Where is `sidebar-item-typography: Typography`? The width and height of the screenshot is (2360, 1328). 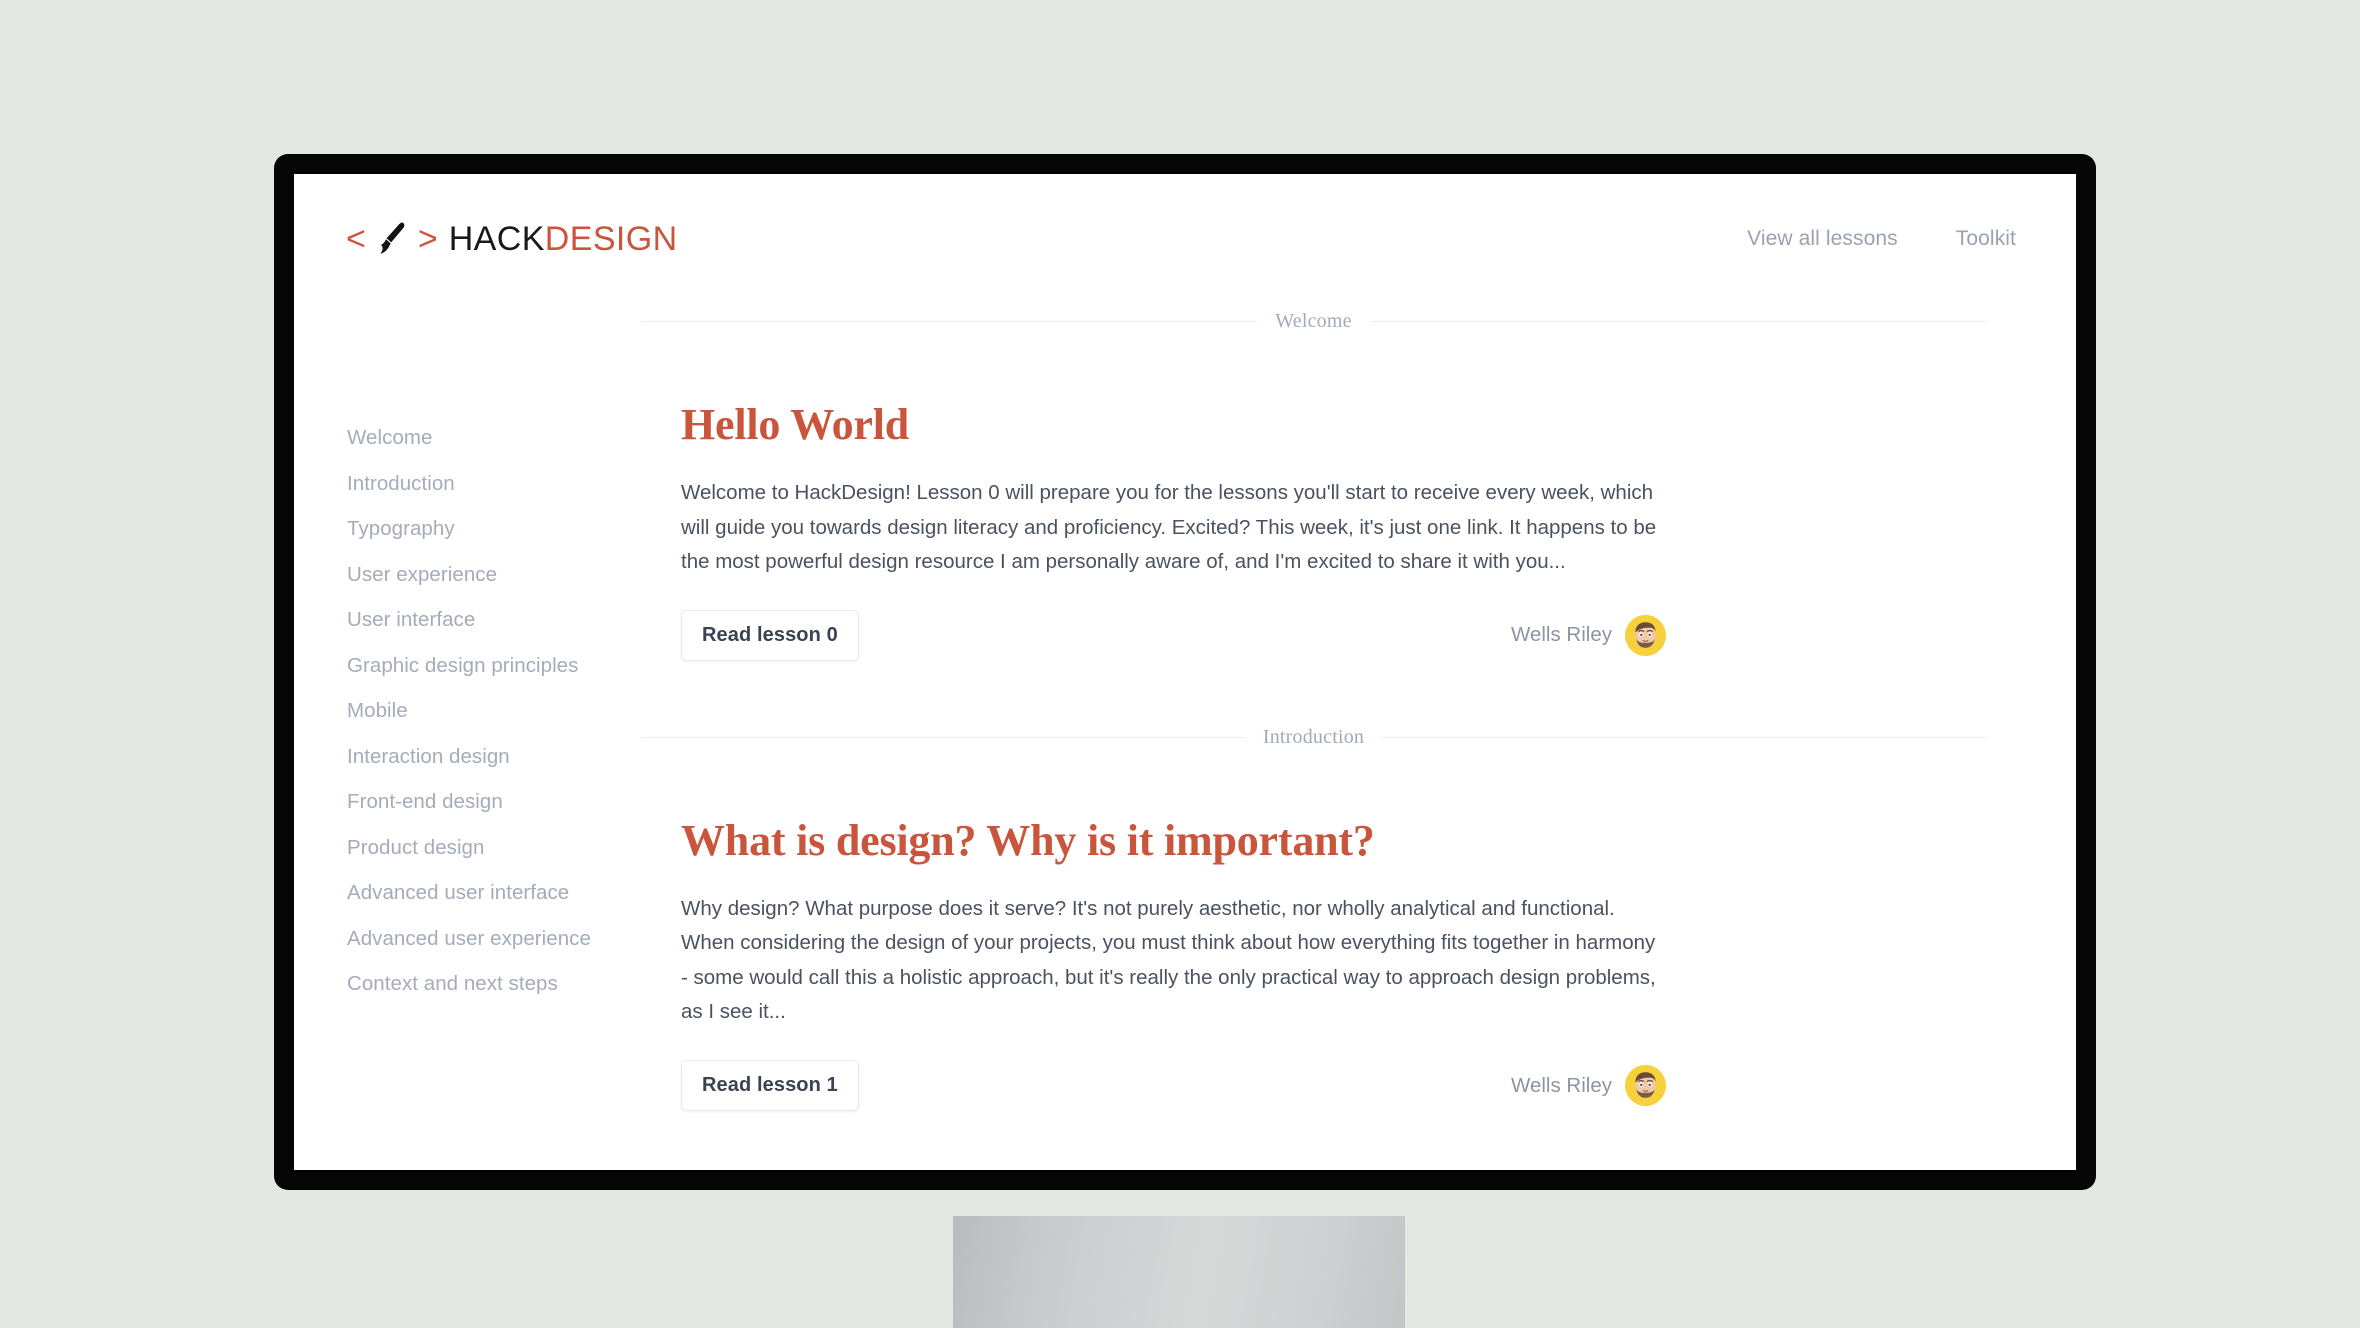
sidebar-item-typography: Typography is located at coordinates (493, 529).